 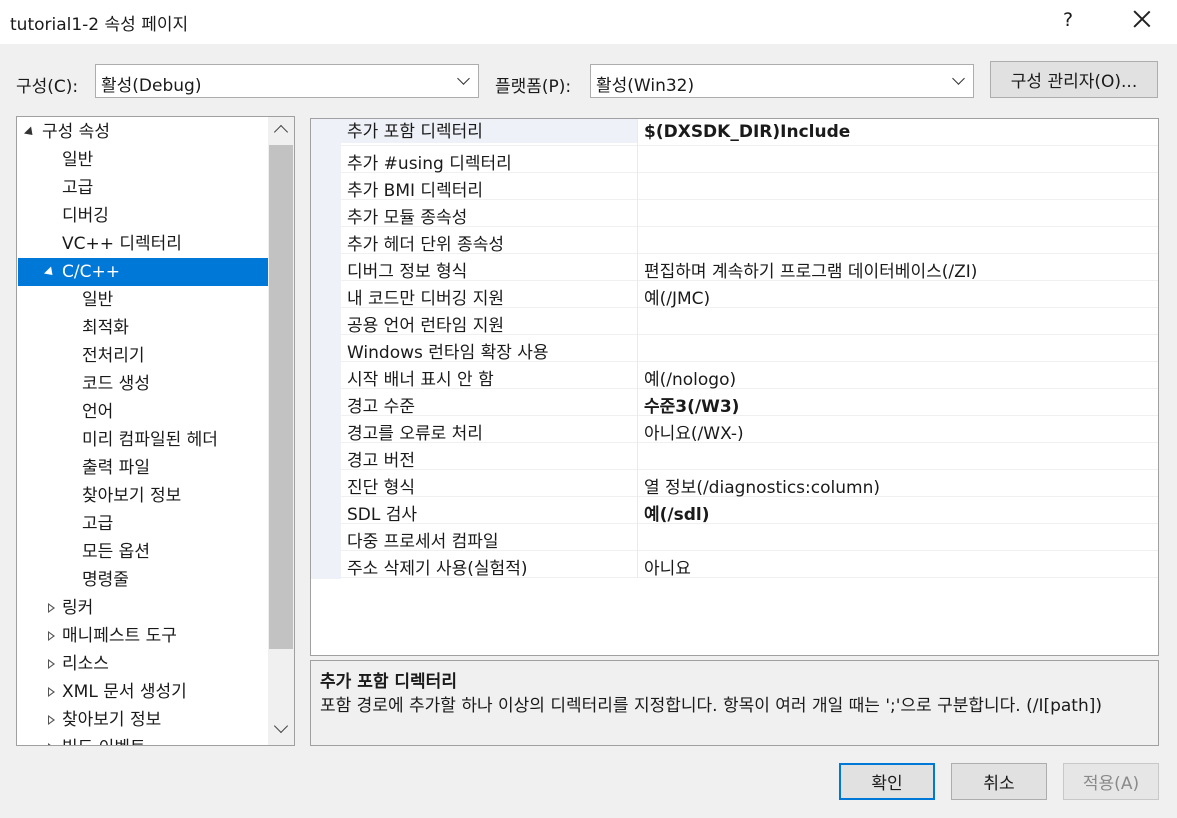 What do you see at coordinates (749, 565) in the screenshot?
I see `property-row: 주소 삭제기 사용(실험적) 아니요` at bounding box center [749, 565].